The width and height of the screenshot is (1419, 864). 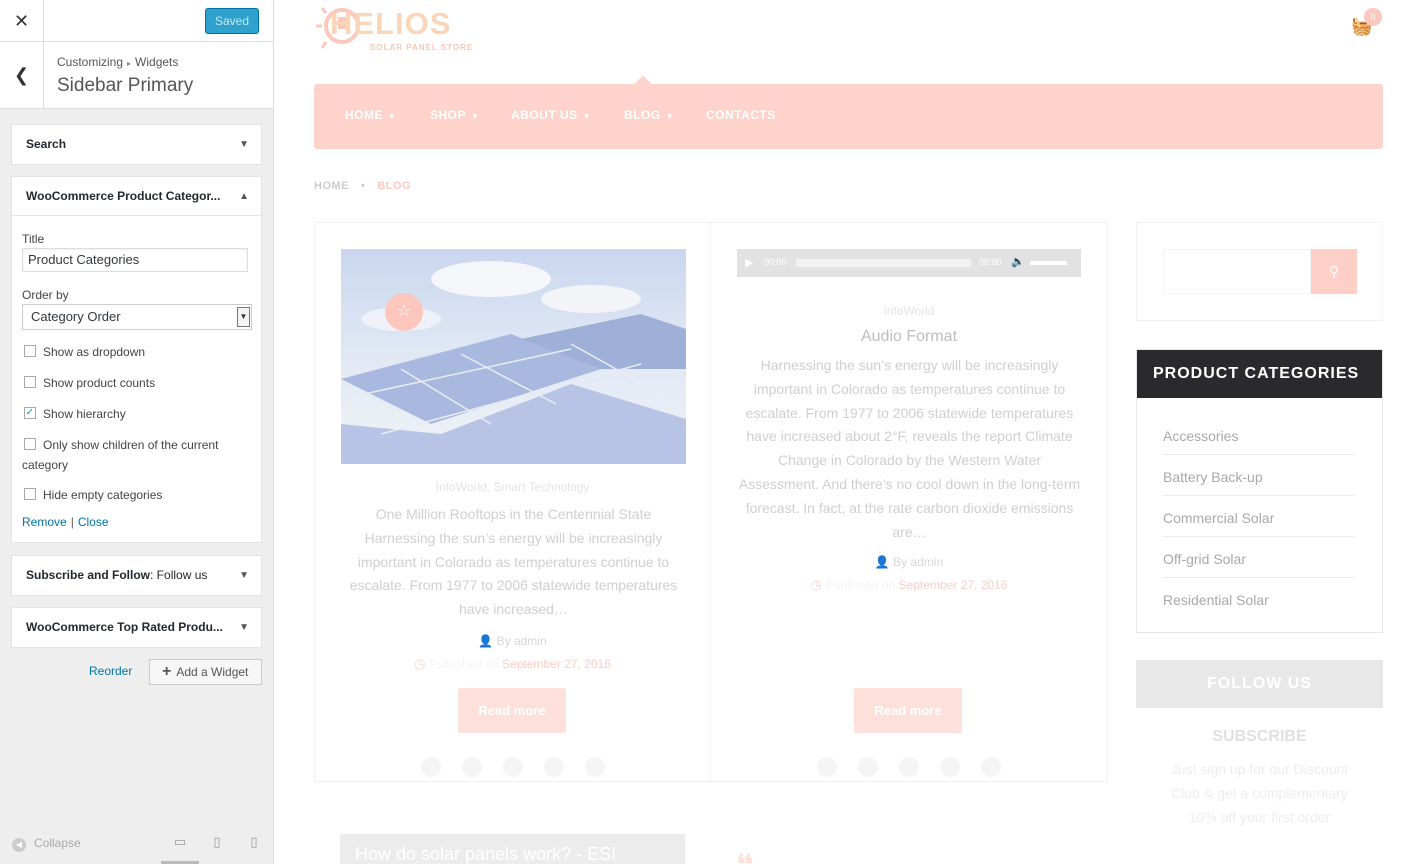 I want to click on post-categories: InfoWorld, Smart Technology, so click(x=512, y=487).